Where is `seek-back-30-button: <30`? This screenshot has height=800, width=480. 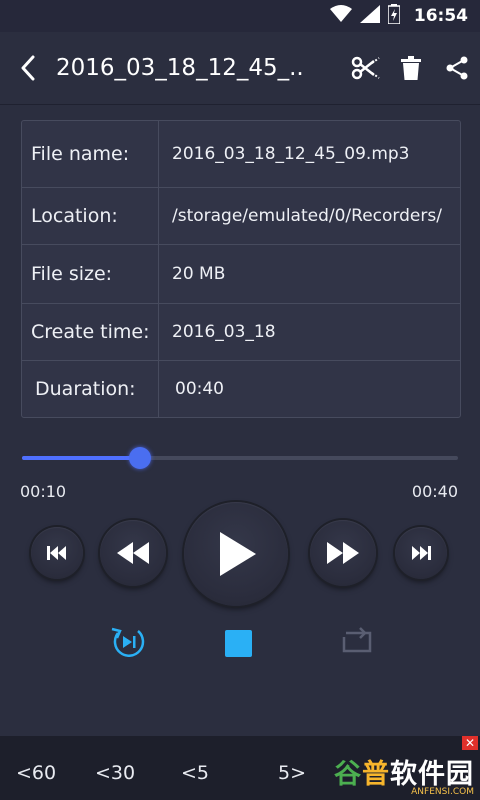
seek-back-30-button: <30 is located at coordinates (115, 773).